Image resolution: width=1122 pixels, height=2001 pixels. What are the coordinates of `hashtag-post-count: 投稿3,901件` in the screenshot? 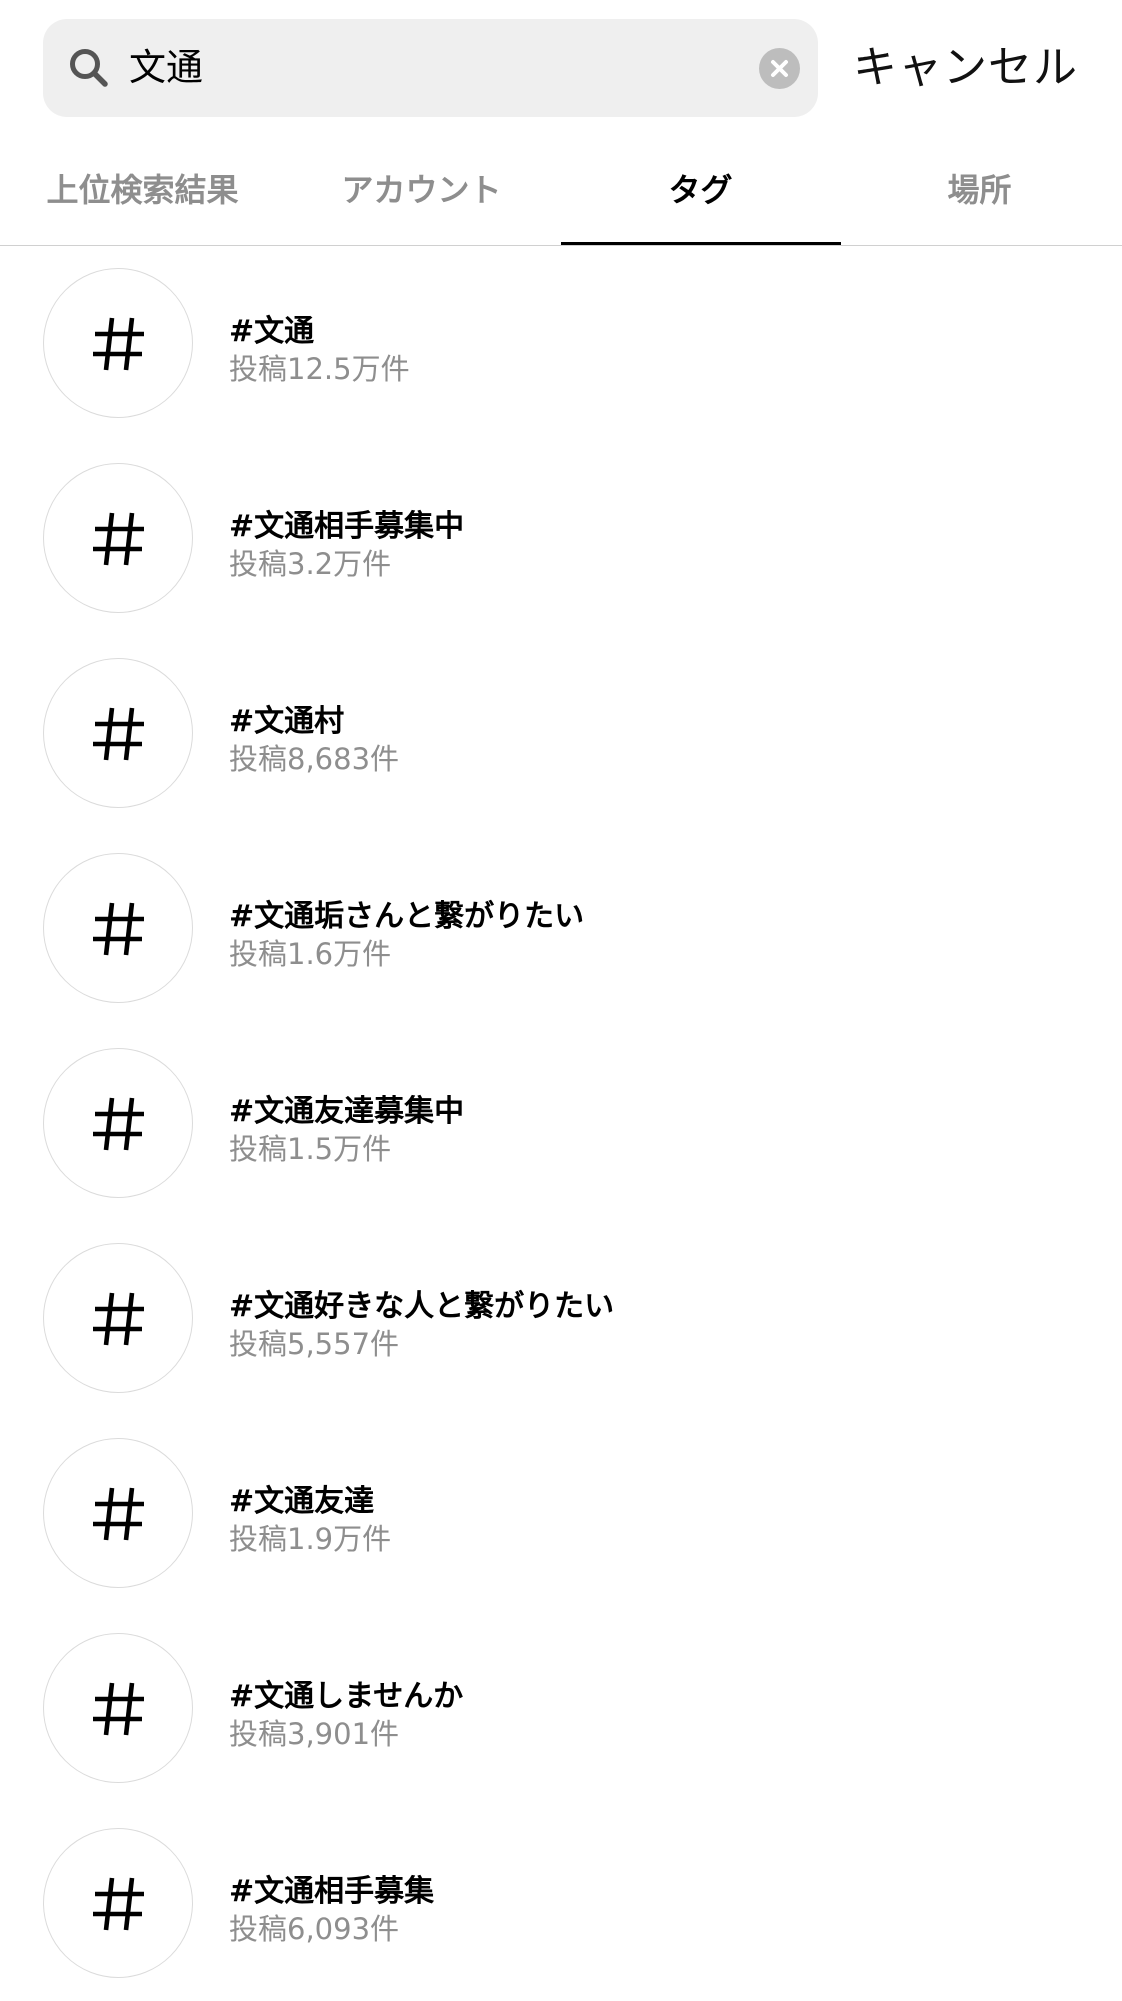 It's located at (314, 1734).